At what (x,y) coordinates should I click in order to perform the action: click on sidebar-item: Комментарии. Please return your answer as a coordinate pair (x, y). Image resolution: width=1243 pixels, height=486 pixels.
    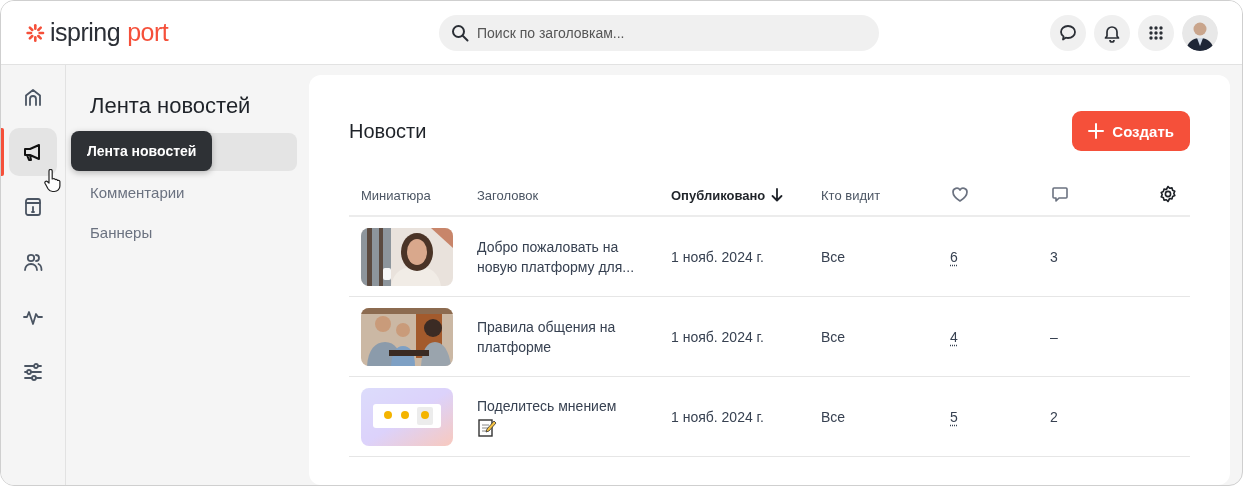
    Looking at the image, I should click on (185, 192).